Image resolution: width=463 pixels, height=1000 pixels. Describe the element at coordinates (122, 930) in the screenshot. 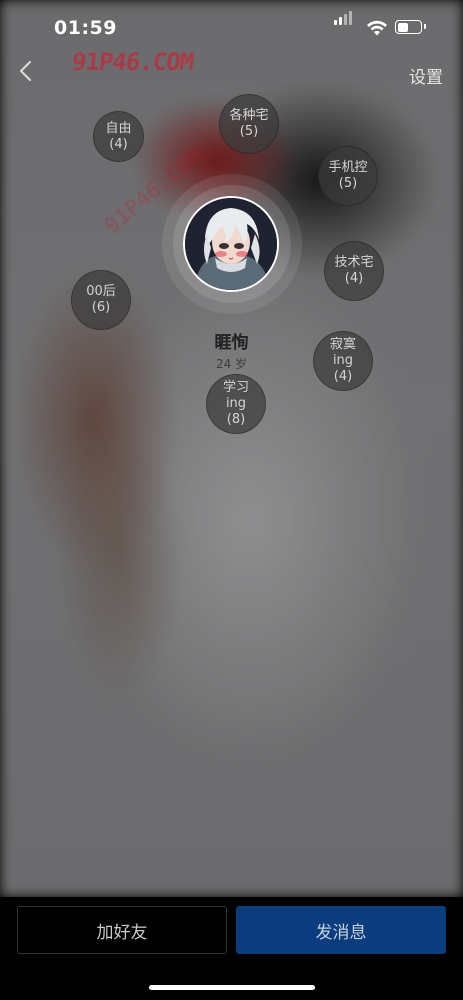

I see `add-friend-button: 加好友` at that location.